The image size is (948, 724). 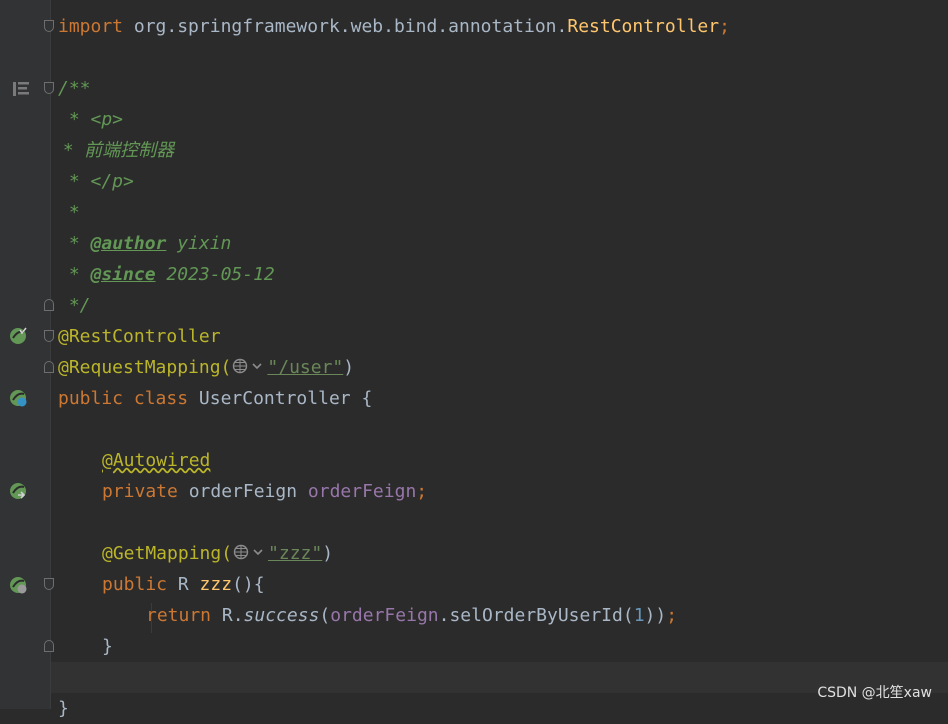 I want to click on watermark: CSDN @北笙xaw, so click(x=874, y=693).